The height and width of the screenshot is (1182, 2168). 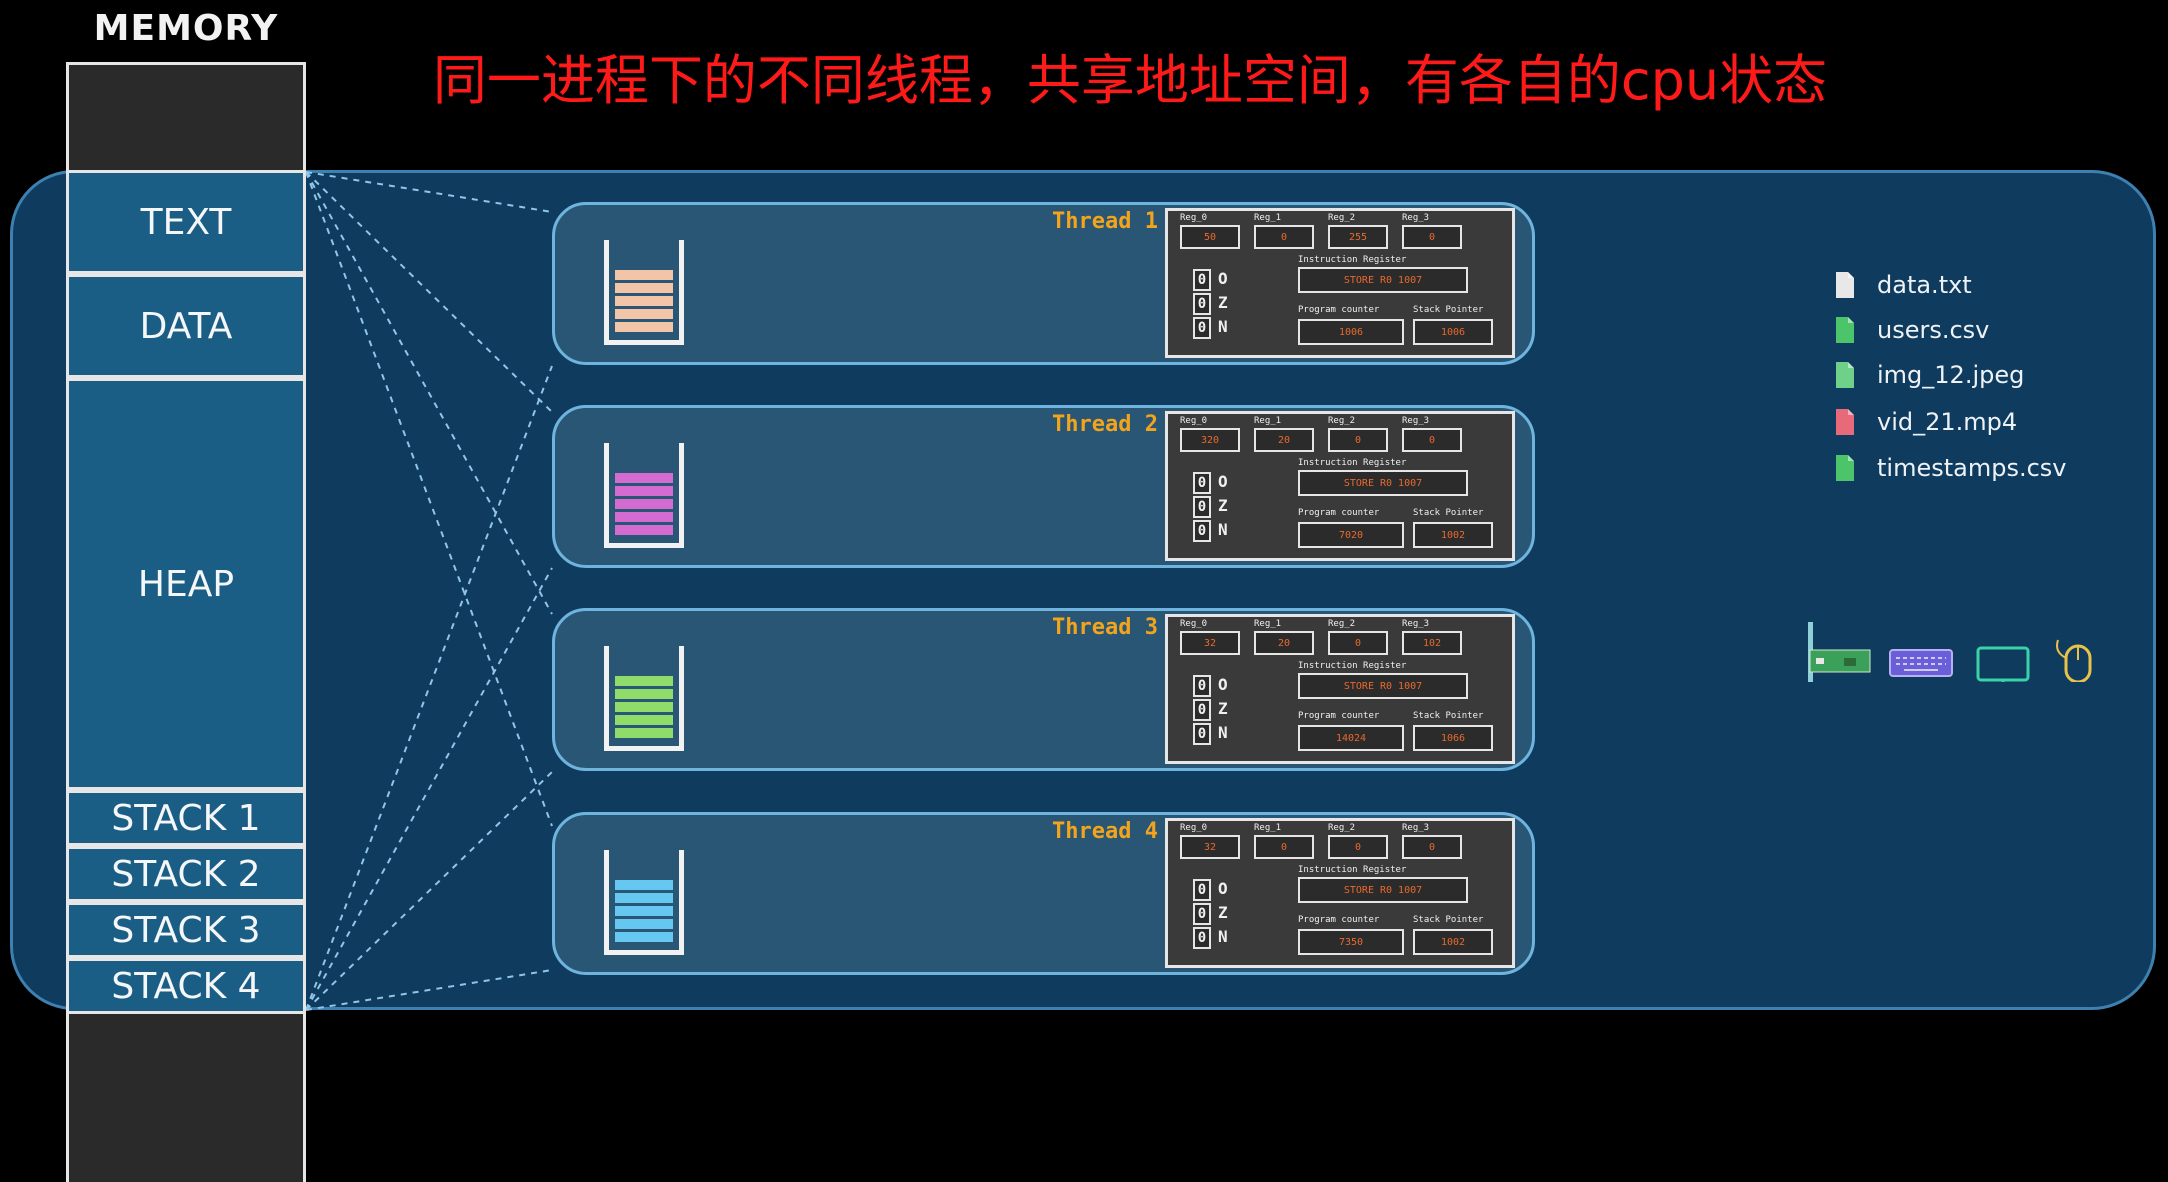 I want to click on file-name: users.csv, so click(x=1933, y=330).